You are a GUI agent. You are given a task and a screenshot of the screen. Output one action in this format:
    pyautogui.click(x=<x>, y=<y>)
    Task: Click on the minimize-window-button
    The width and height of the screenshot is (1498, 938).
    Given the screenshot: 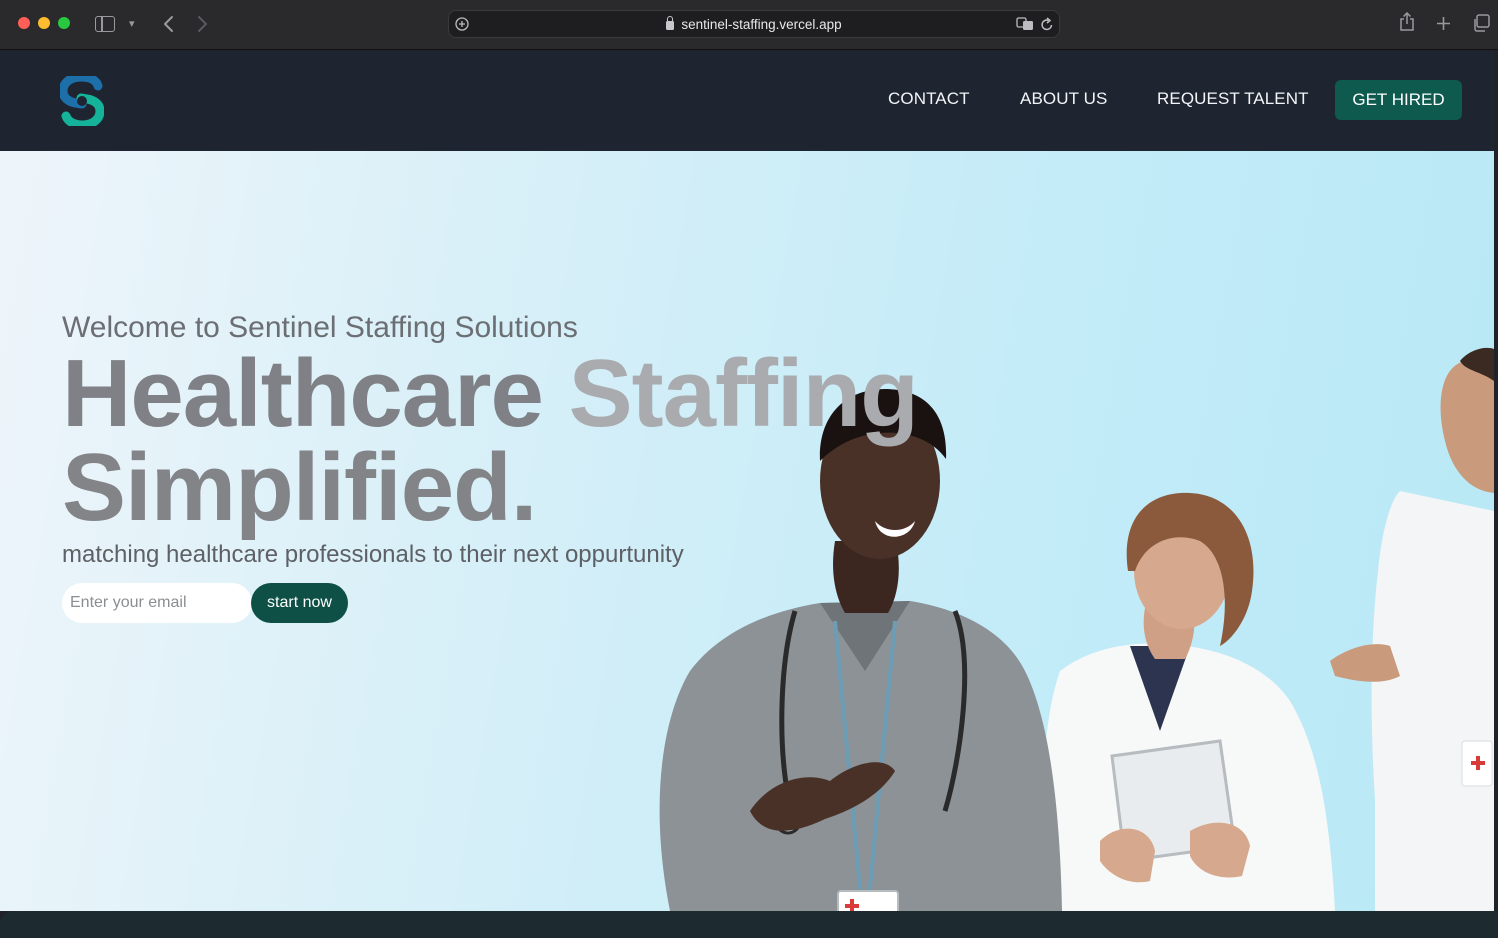 What is the action you would take?
    pyautogui.click(x=44, y=23)
    